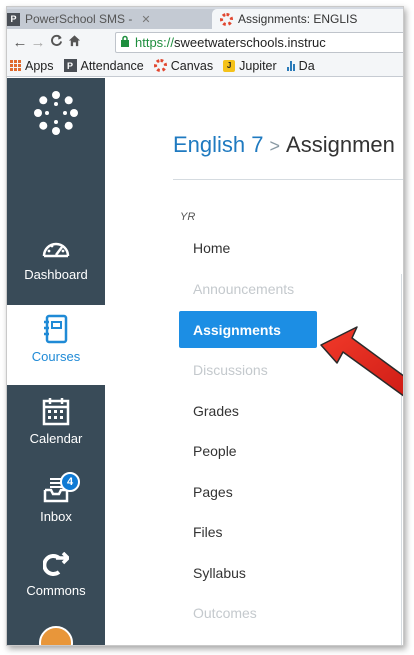 This screenshot has height=655, width=414. Describe the element at coordinates (361, 361) in the screenshot. I see `annotation-arrow-icon` at that location.